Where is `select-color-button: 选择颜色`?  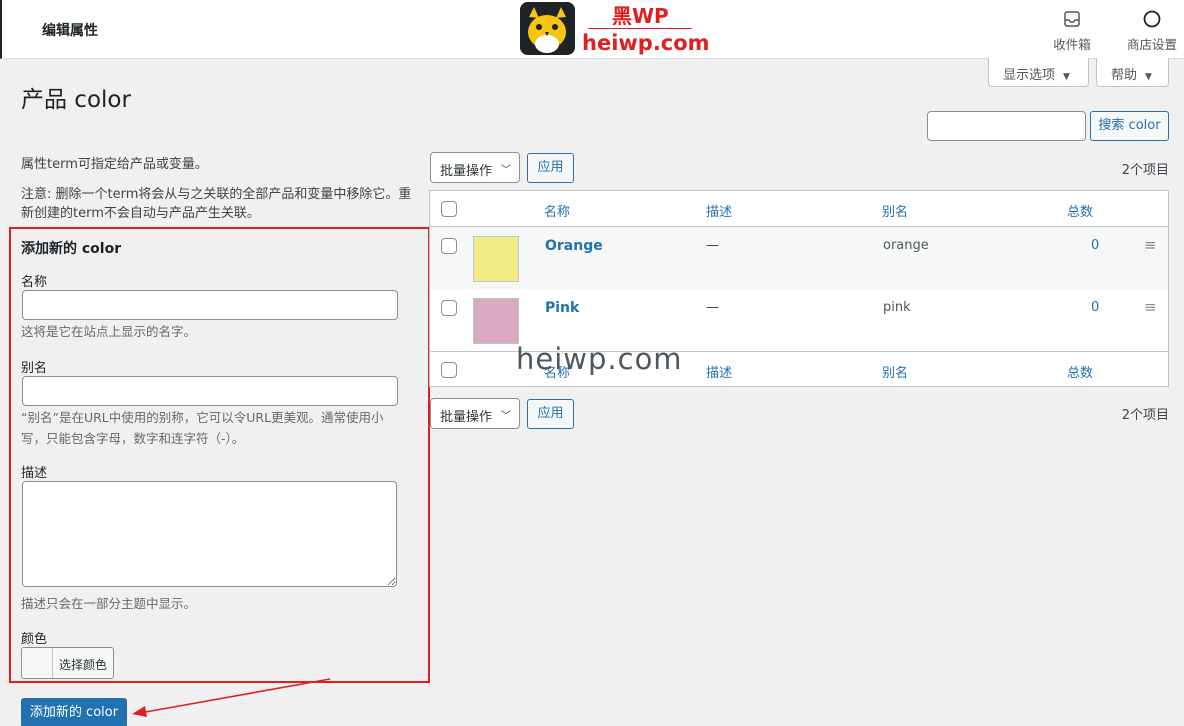
select-color-button: 选择颜色 is located at coordinates (67, 663).